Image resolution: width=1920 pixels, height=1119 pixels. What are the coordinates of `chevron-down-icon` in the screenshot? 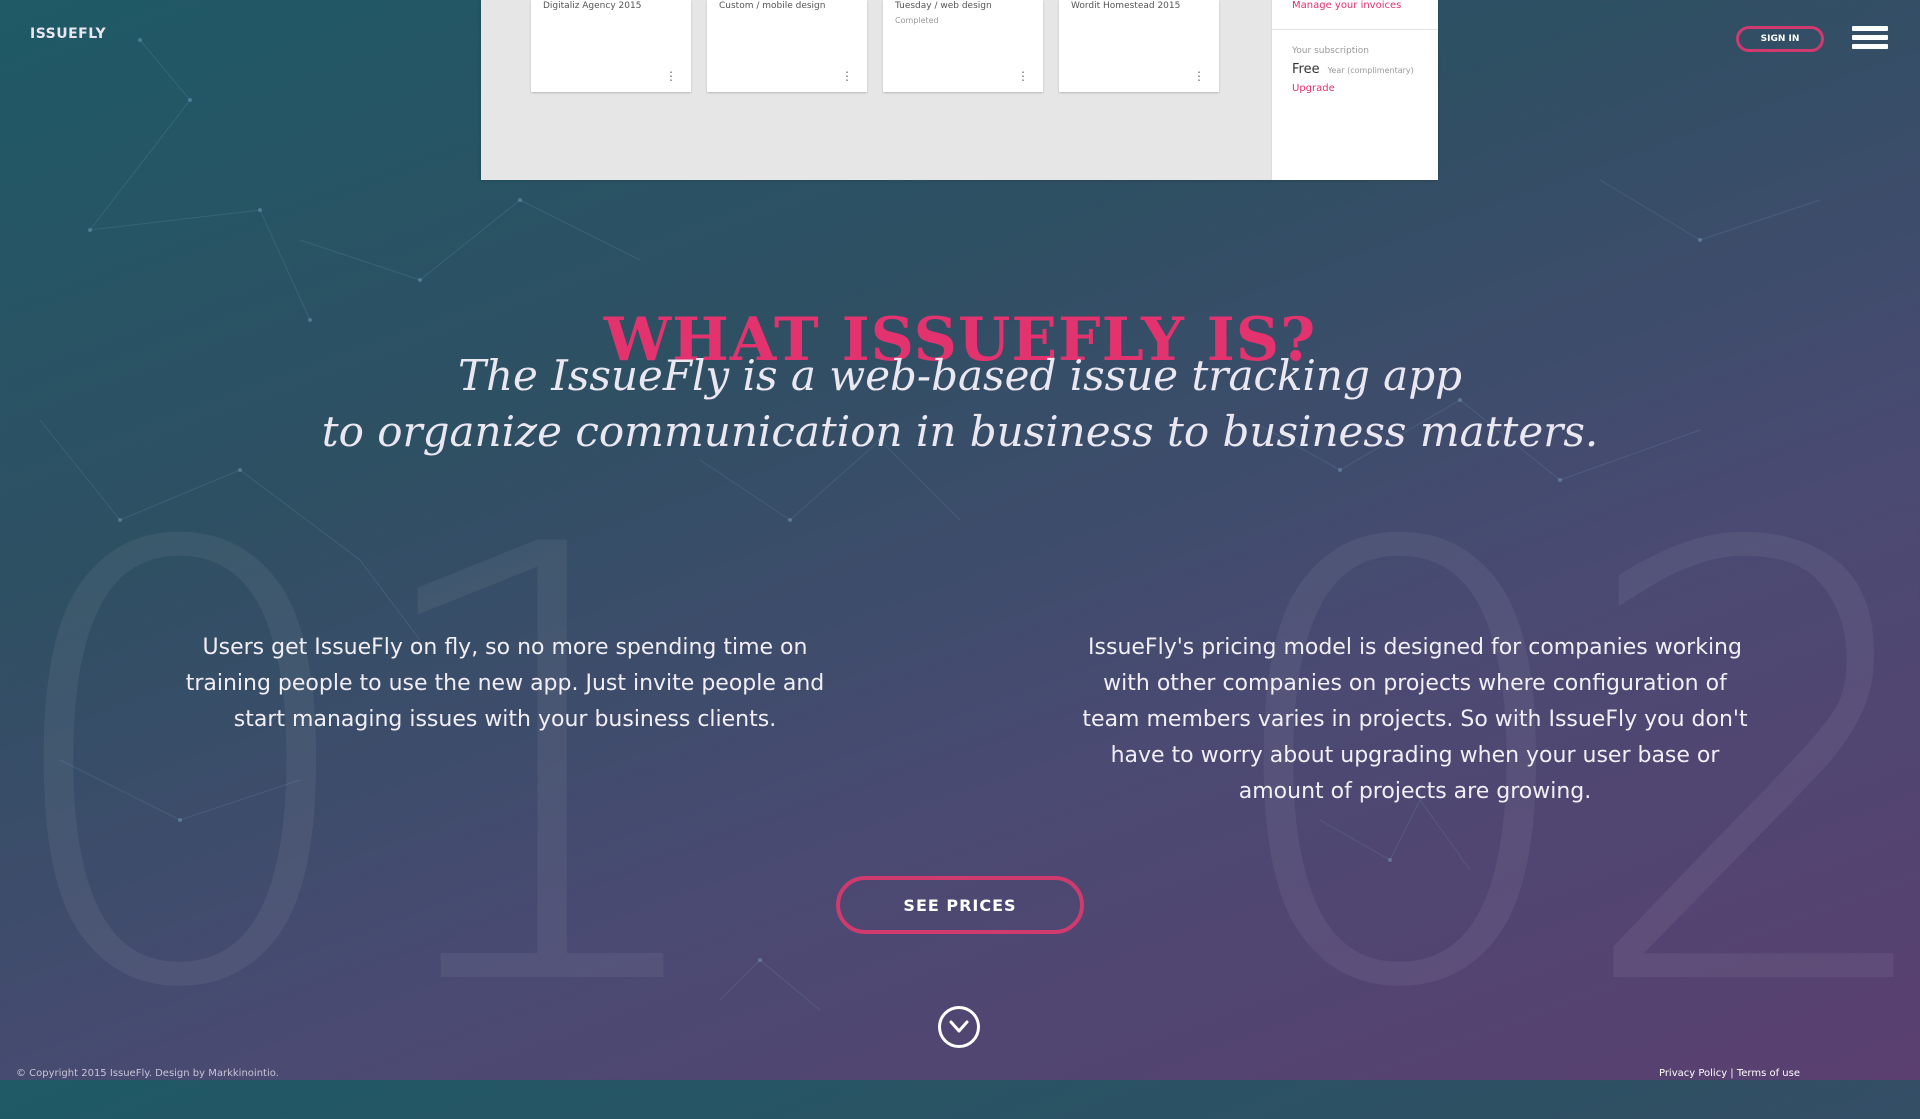 It's located at (959, 1026).